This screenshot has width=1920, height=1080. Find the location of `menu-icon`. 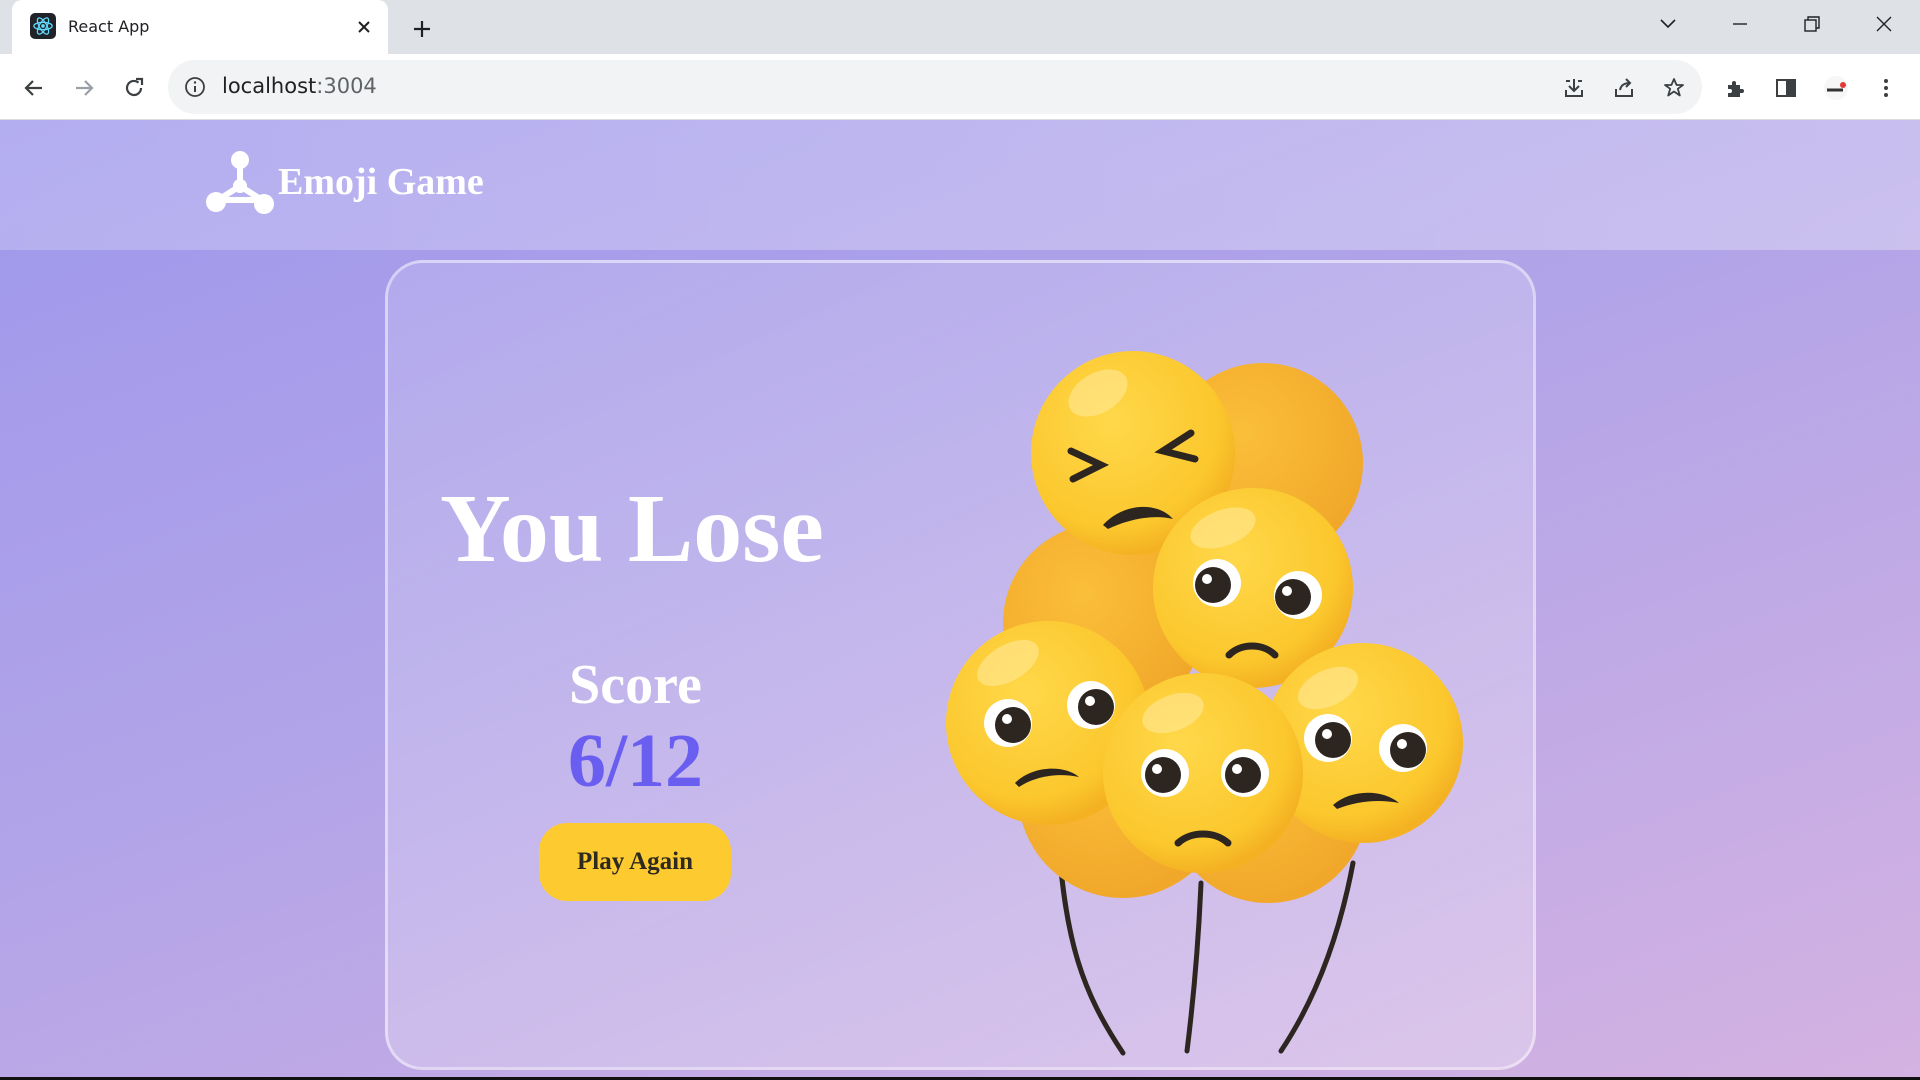

menu-icon is located at coordinates (1886, 88).